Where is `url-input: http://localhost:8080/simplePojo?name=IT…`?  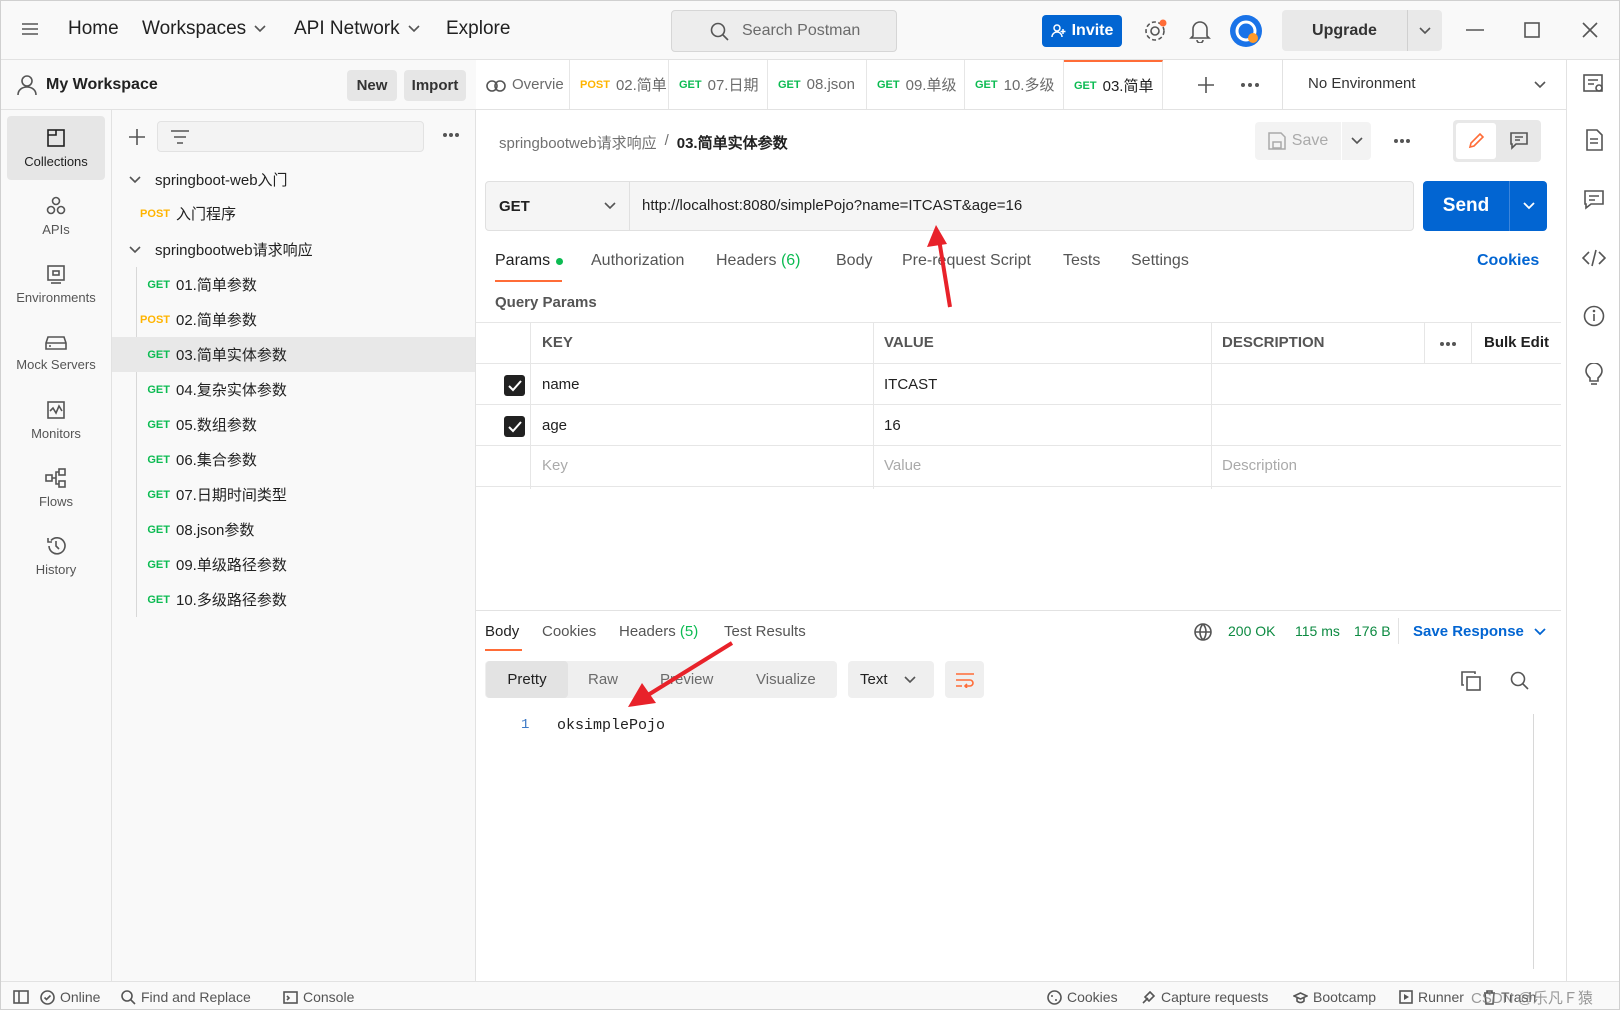
url-input: http://localhost:8080/simplePojo?name=IT… is located at coordinates (832, 205).